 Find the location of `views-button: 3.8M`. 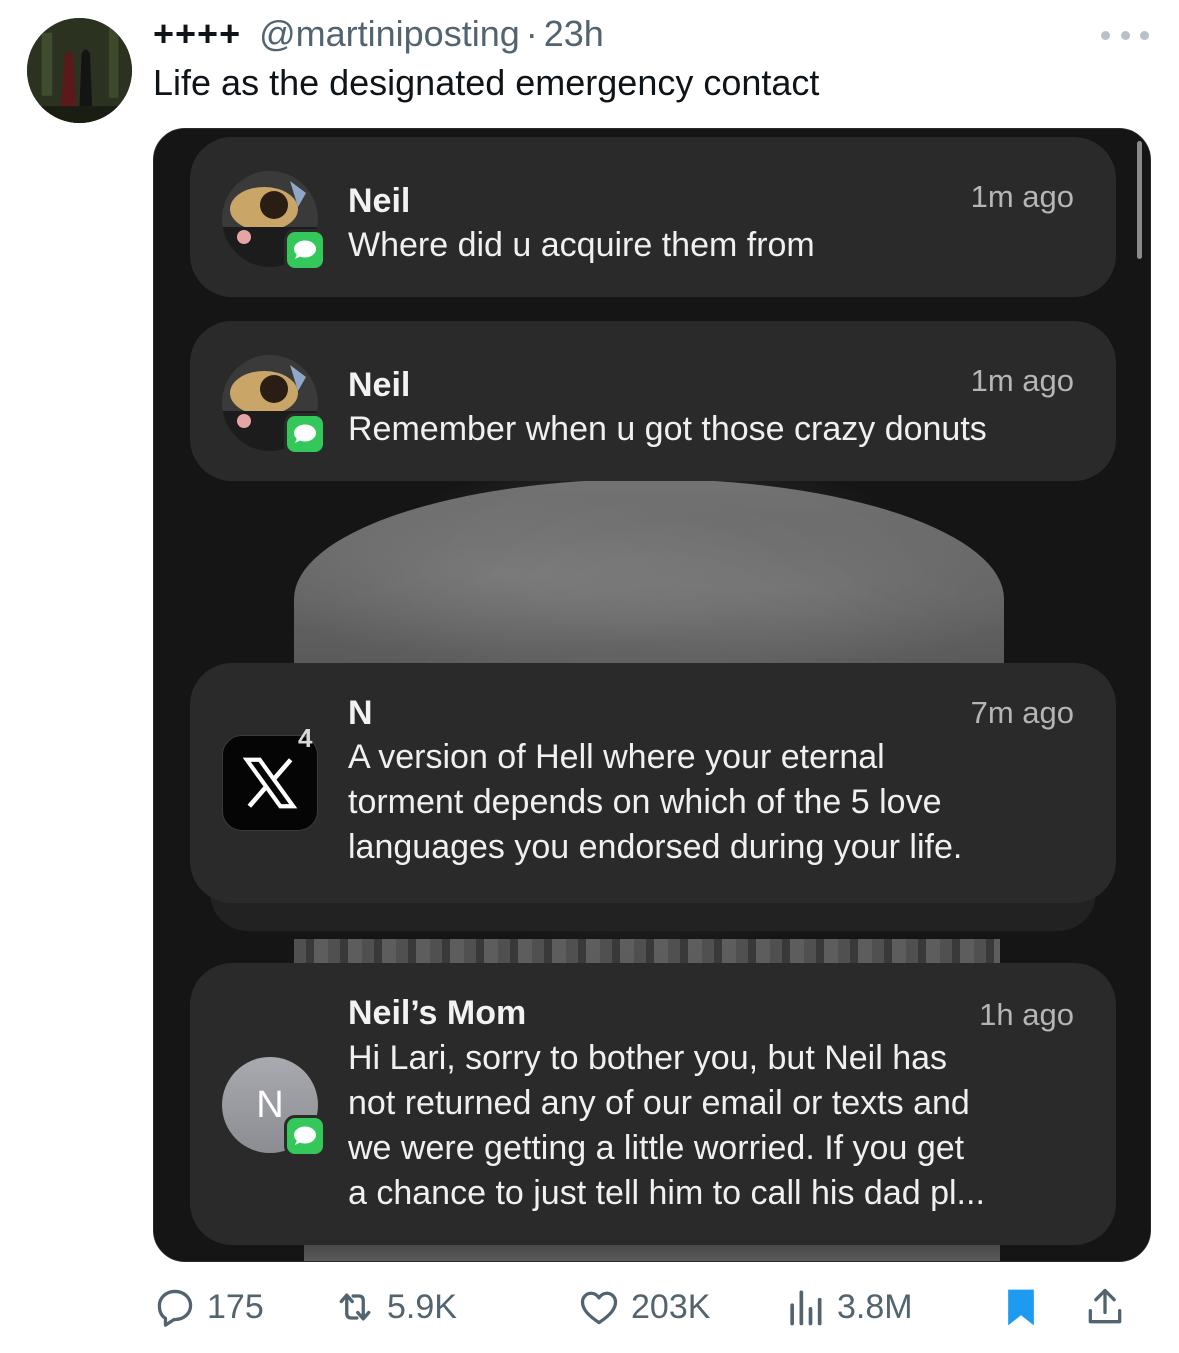

views-button: 3.8M is located at coordinates (848, 1307).